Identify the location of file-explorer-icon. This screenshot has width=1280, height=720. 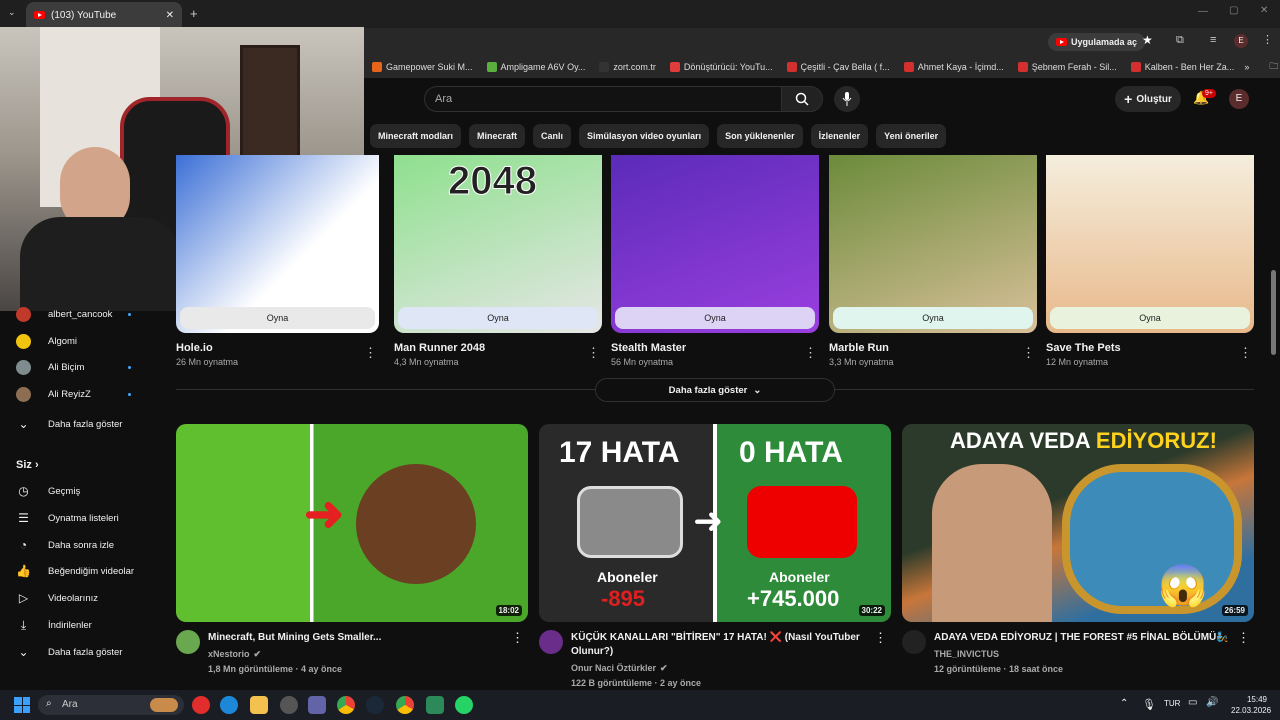
(259, 705).